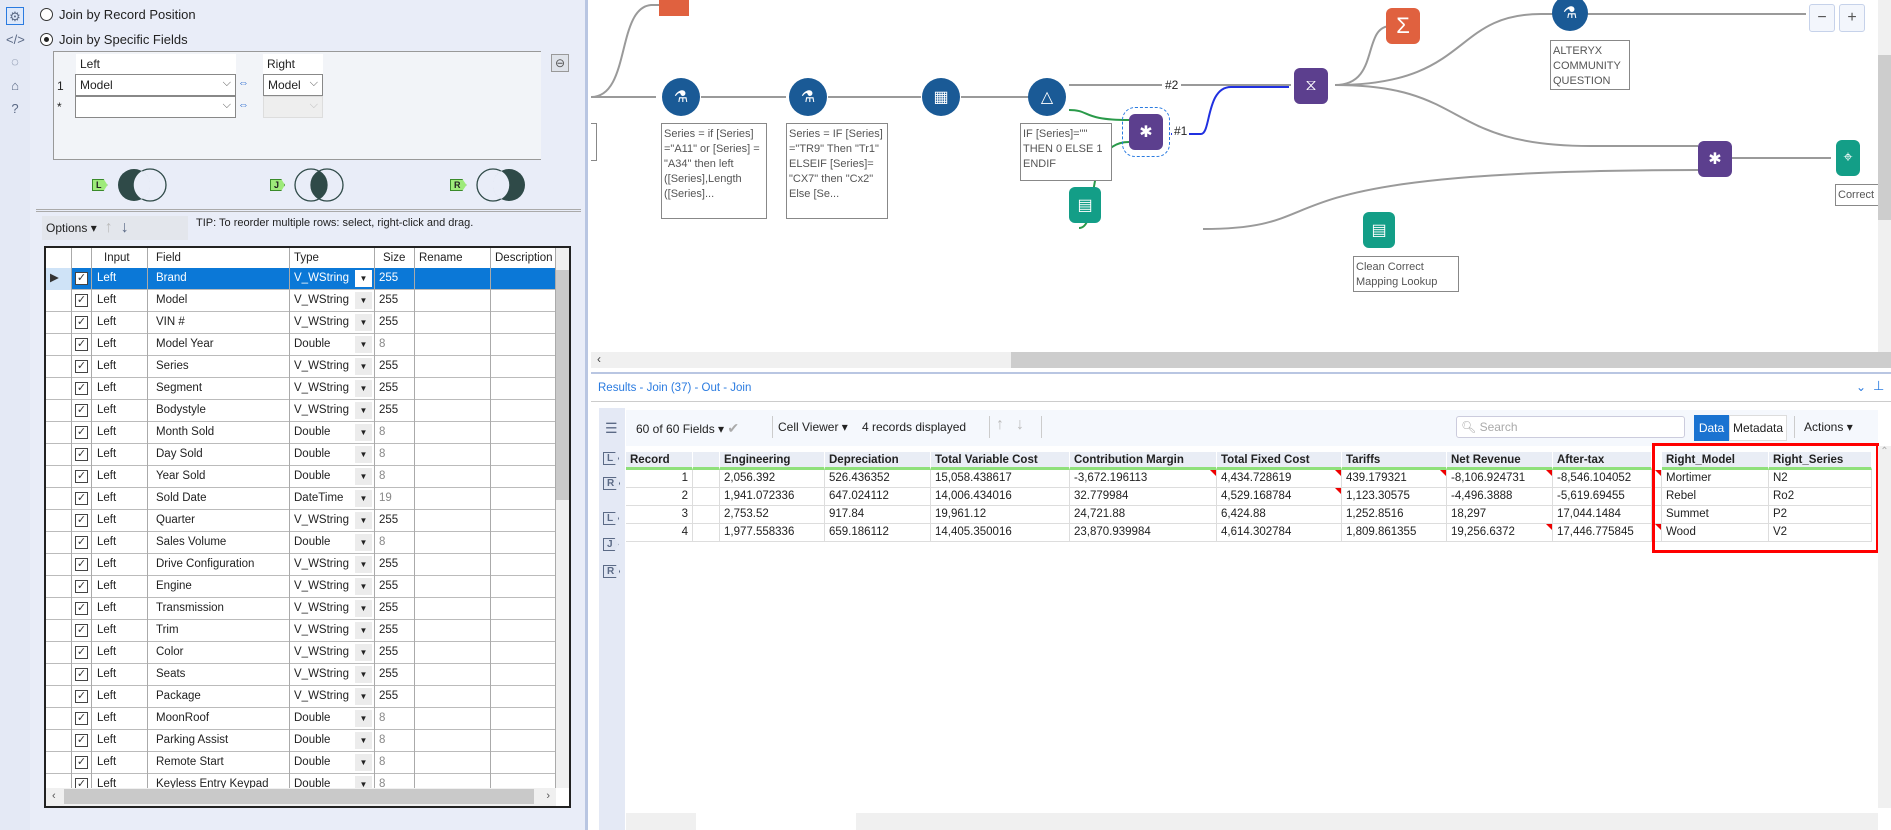 Image resolution: width=1891 pixels, height=830 pixels. I want to click on zoom-in-button: +, so click(1852, 18).